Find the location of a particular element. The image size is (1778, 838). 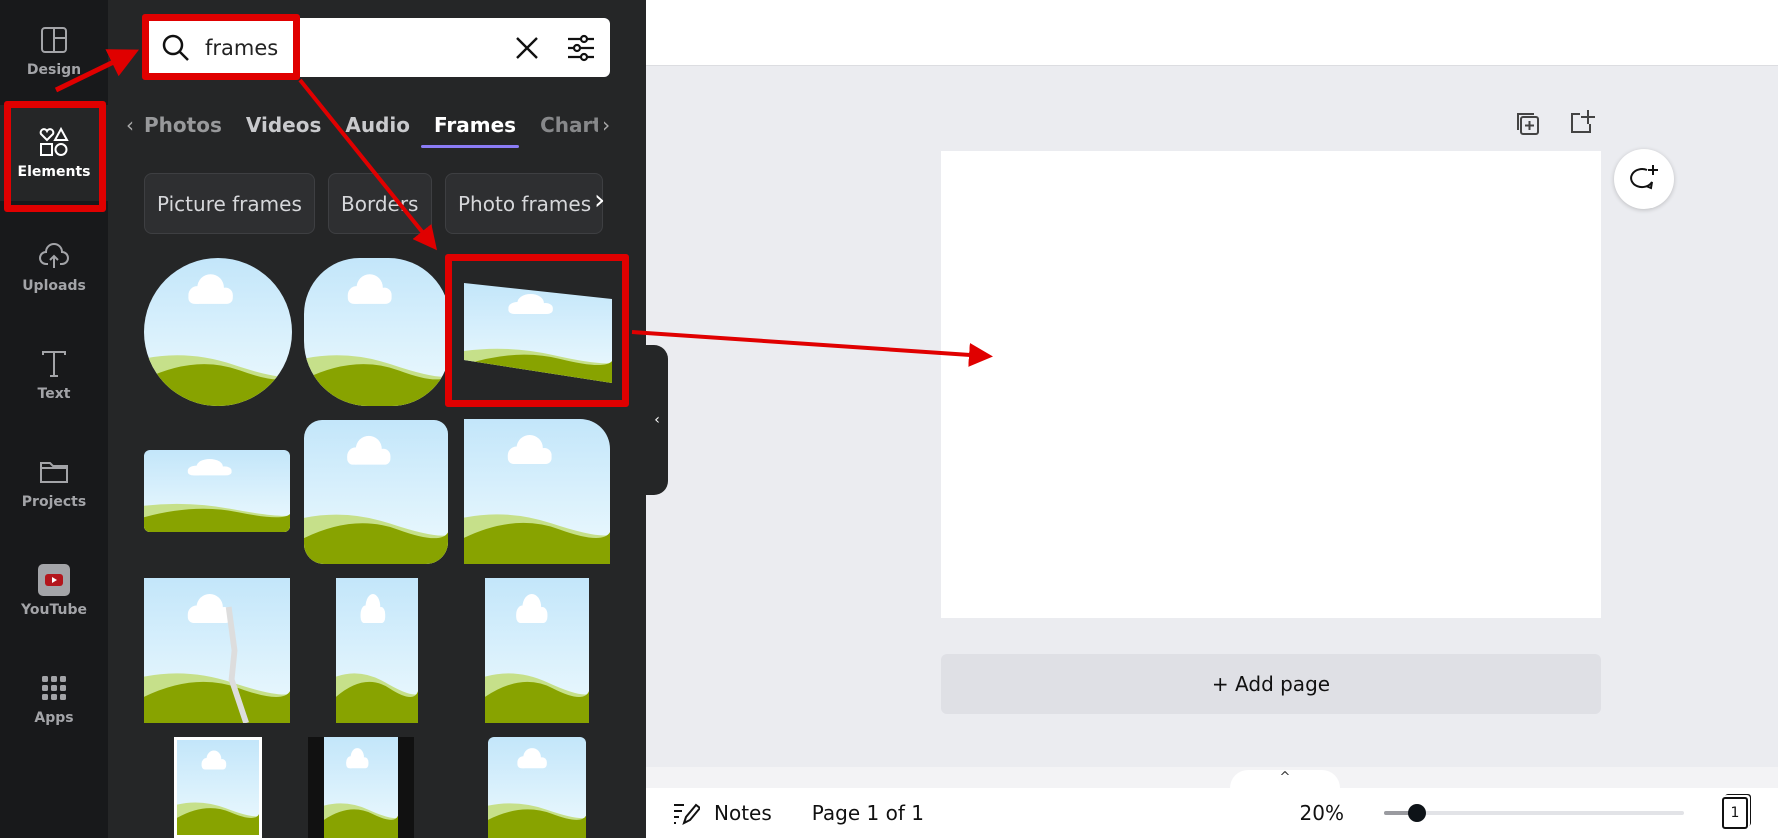

sidebar-item-label: Uploads is located at coordinates (54, 286).